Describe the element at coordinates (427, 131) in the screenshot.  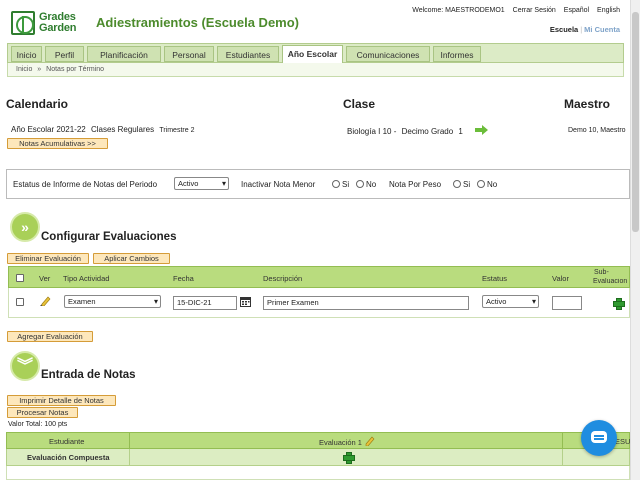
I see `class-grade: Decimo Grado` at that location.